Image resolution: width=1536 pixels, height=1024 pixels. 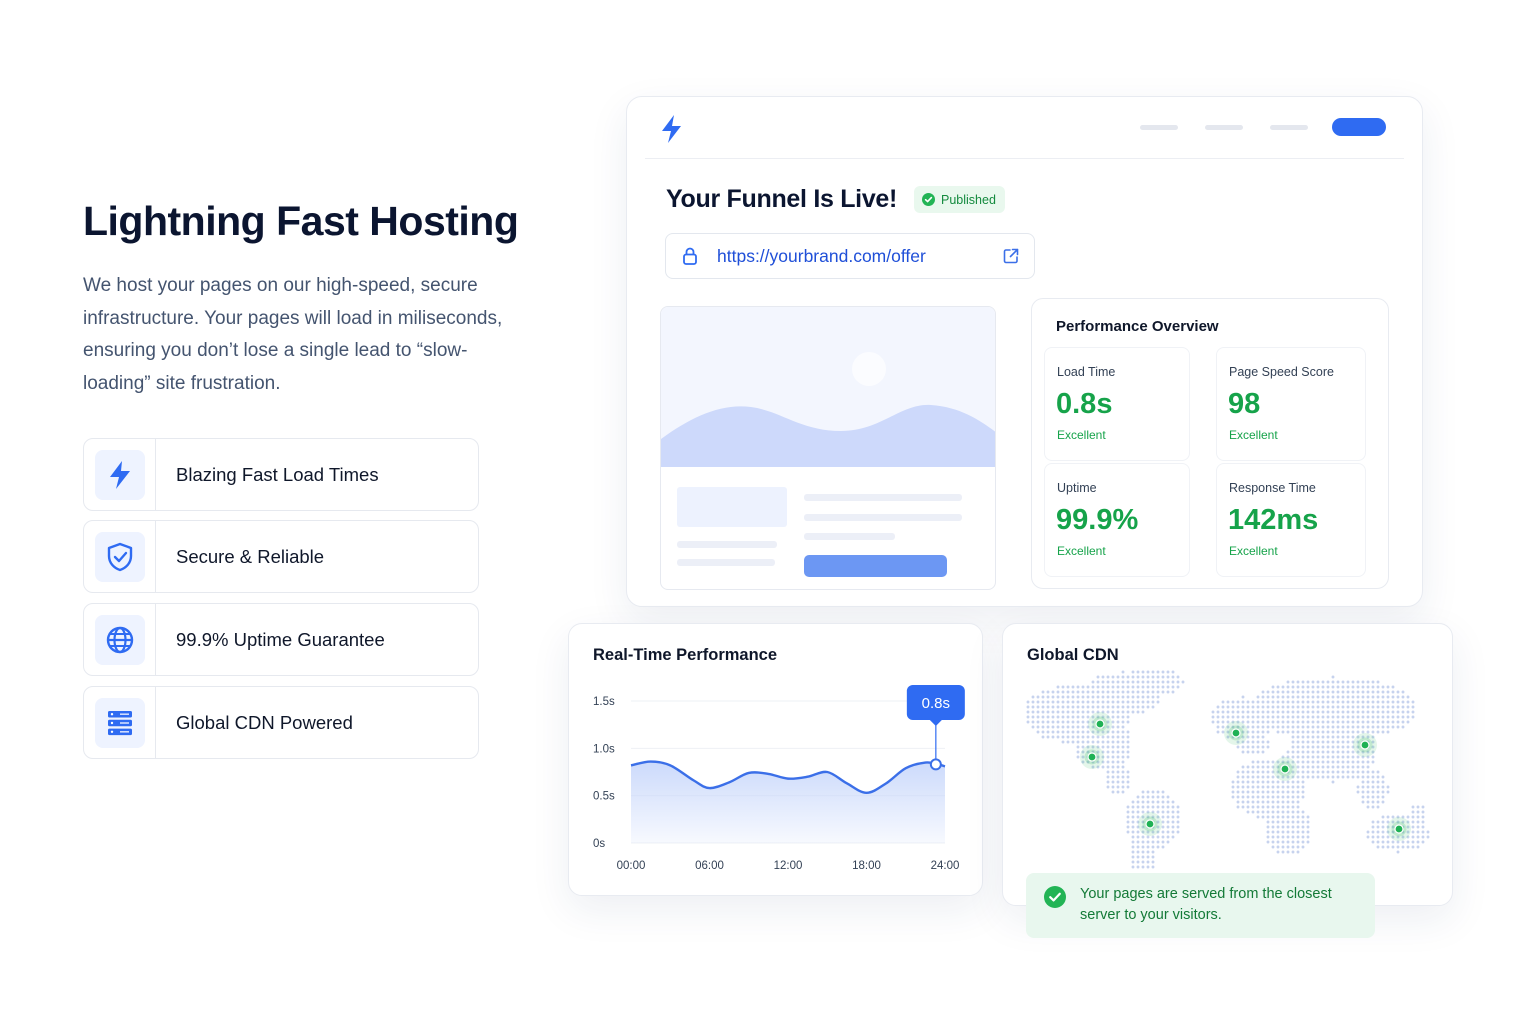 What do you see at coordinates (945, 866) in the screenshot?
I see `x-tick-label: 24:00` at bounding box center [945, 866].